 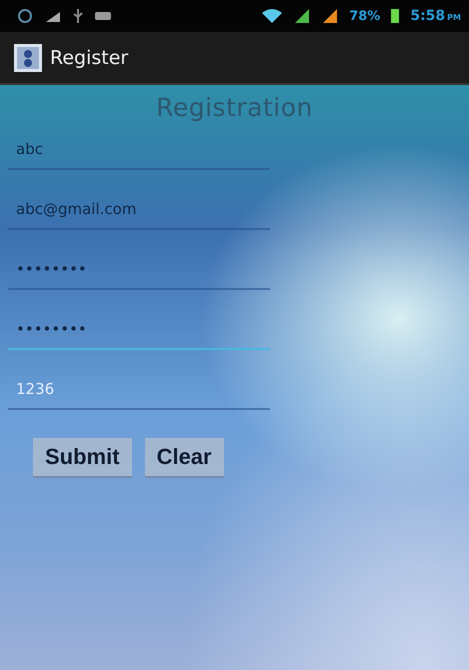 What do you see at coordinates (234, 107) in the screenshot?
I see `form-heading: Registration` at bounding box center [234, 107].